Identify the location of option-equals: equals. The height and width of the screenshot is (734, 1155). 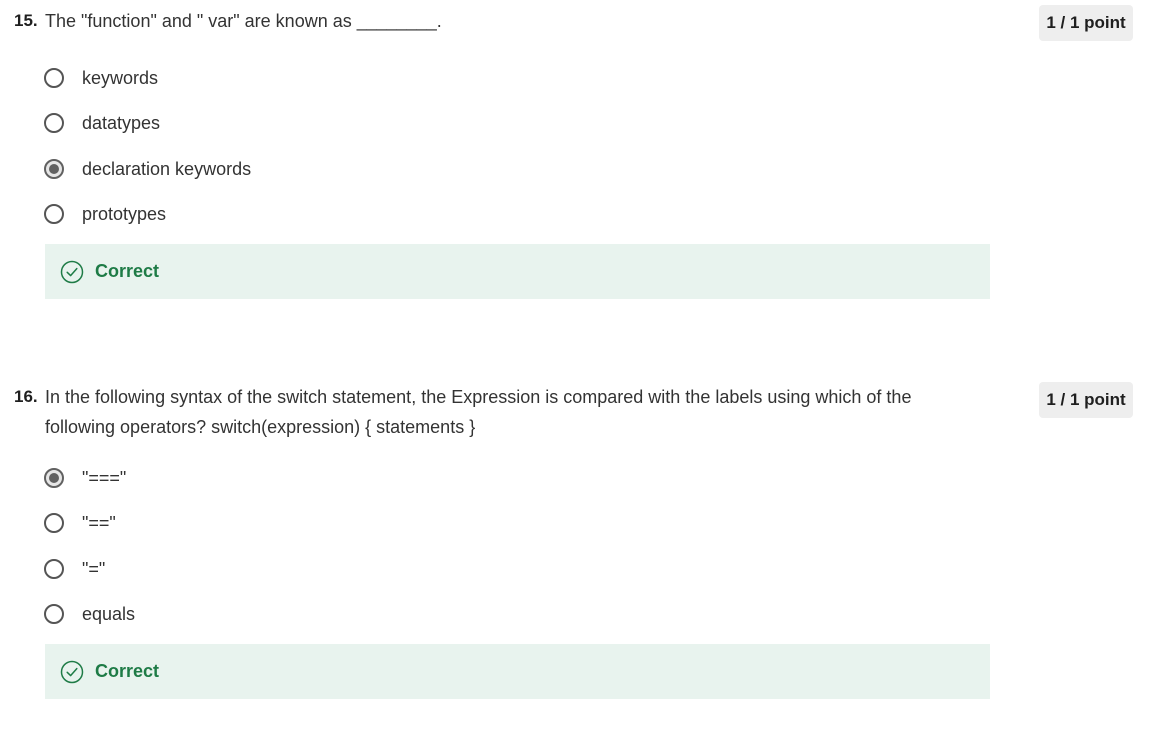
(89, 614).